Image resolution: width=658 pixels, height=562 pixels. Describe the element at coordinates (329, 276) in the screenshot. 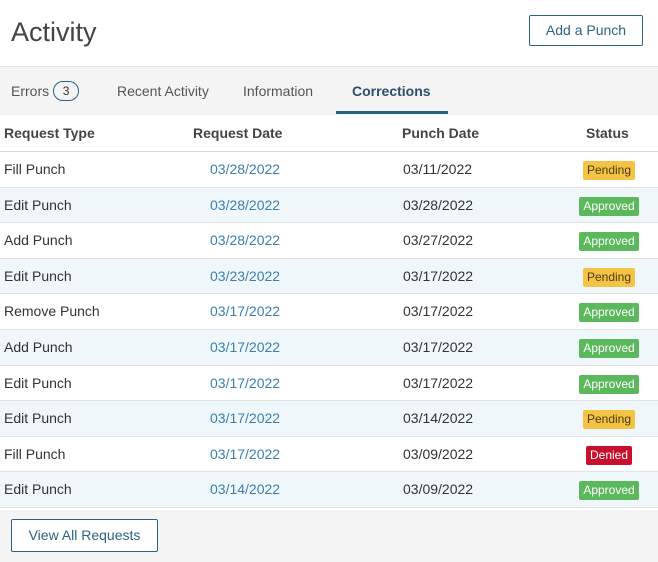

I see `table-row: Edit Punch 03/23/2022 03/17/2022 Pending` at that location.